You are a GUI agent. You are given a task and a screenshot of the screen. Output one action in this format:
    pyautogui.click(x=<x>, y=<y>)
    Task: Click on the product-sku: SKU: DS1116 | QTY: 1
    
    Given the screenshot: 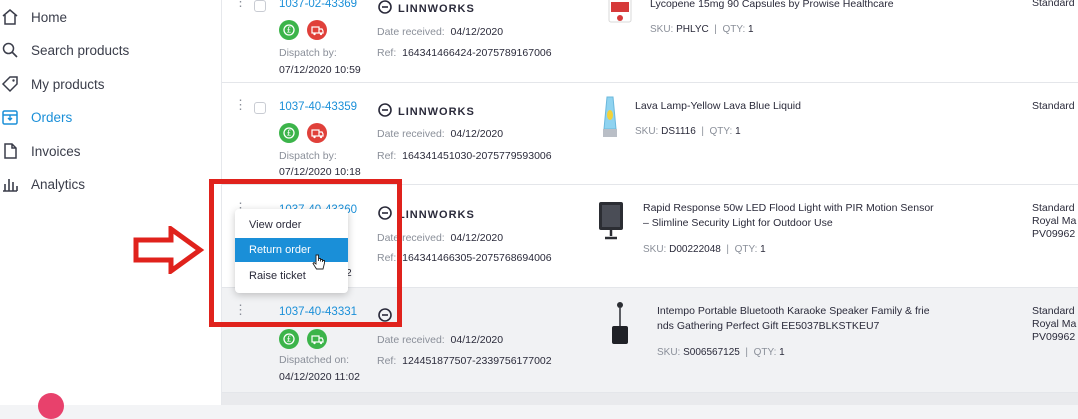 What is the action you would take?
    pyautogui.click(x=688, y=131)
    